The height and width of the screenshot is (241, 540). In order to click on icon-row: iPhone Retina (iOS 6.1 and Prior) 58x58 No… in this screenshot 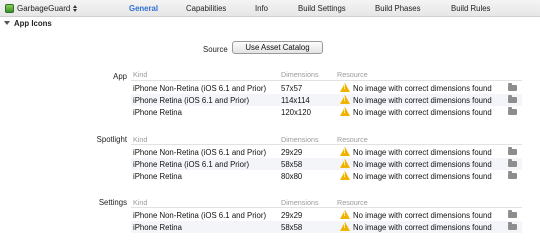, I will do `click(326, 164)`.